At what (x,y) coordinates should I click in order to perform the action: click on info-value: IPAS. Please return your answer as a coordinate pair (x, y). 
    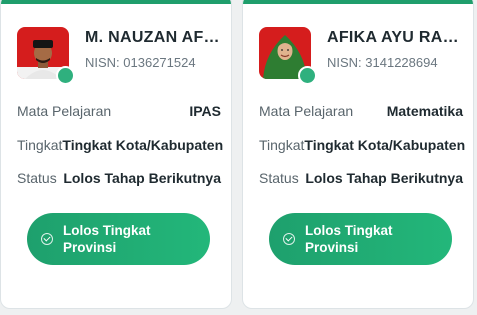
    Looking at the image, I should click on (205, 111).